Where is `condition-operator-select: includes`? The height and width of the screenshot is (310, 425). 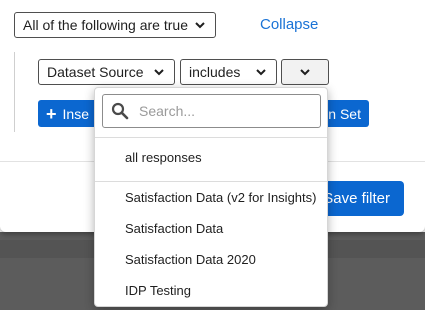
condition-operator-select: includes is located at coordinates (228, 72).